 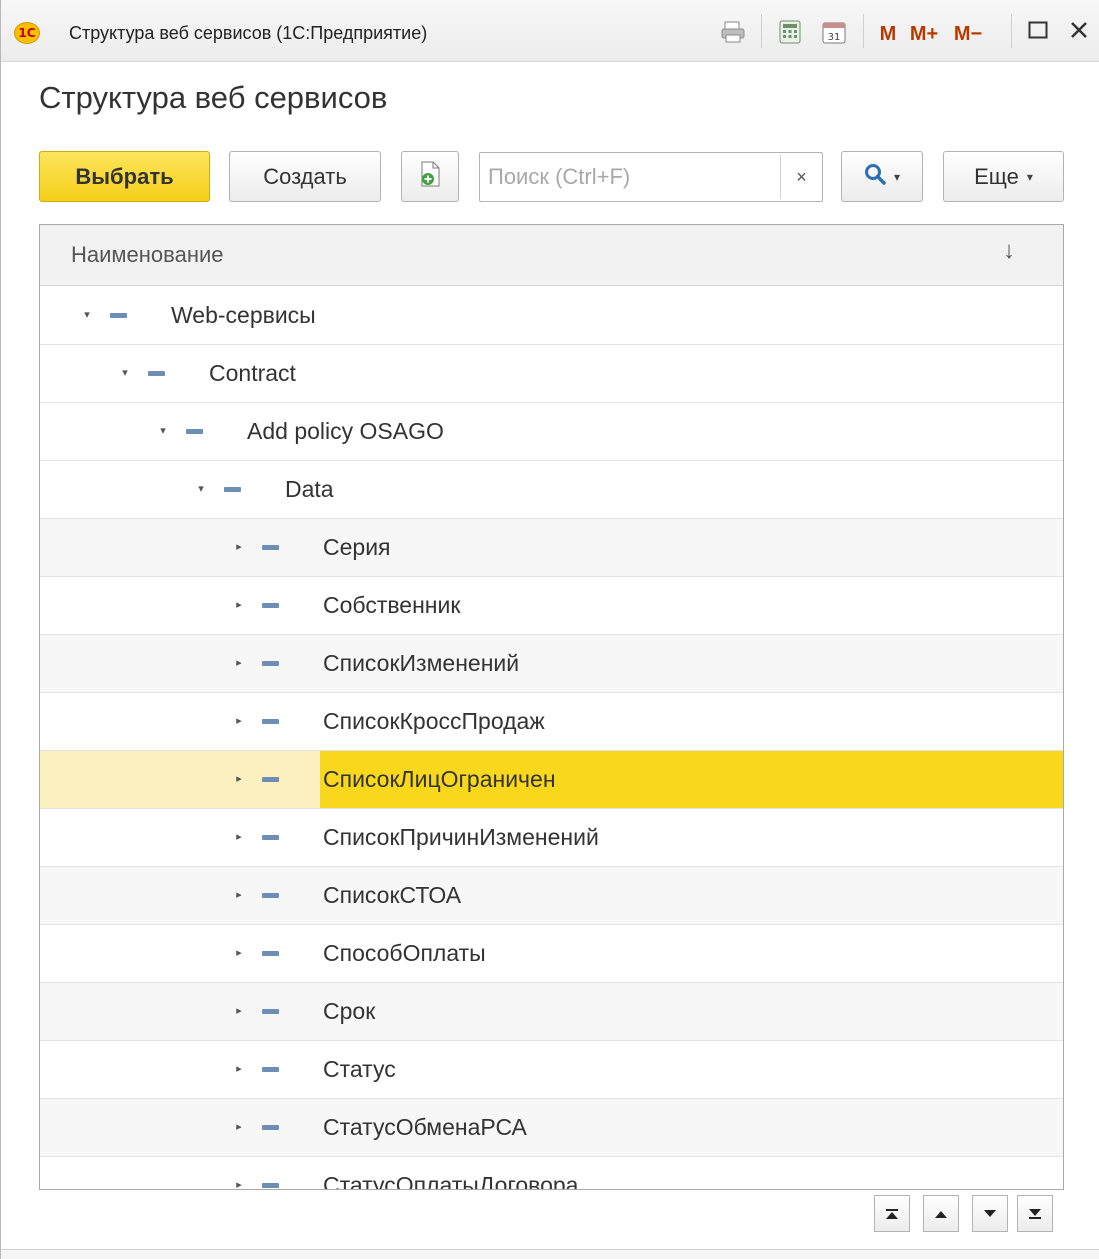 I want to click on memory-button-m-minus: M−, so click(x=968, y=34).